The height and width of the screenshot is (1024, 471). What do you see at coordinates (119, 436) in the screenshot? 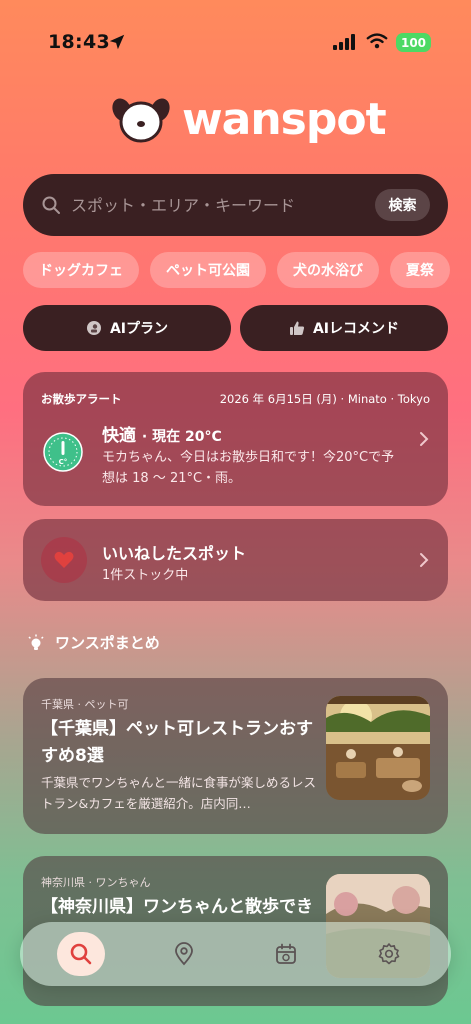
I see `walk-alert-status: 快適` at bounding box center [119, 436].